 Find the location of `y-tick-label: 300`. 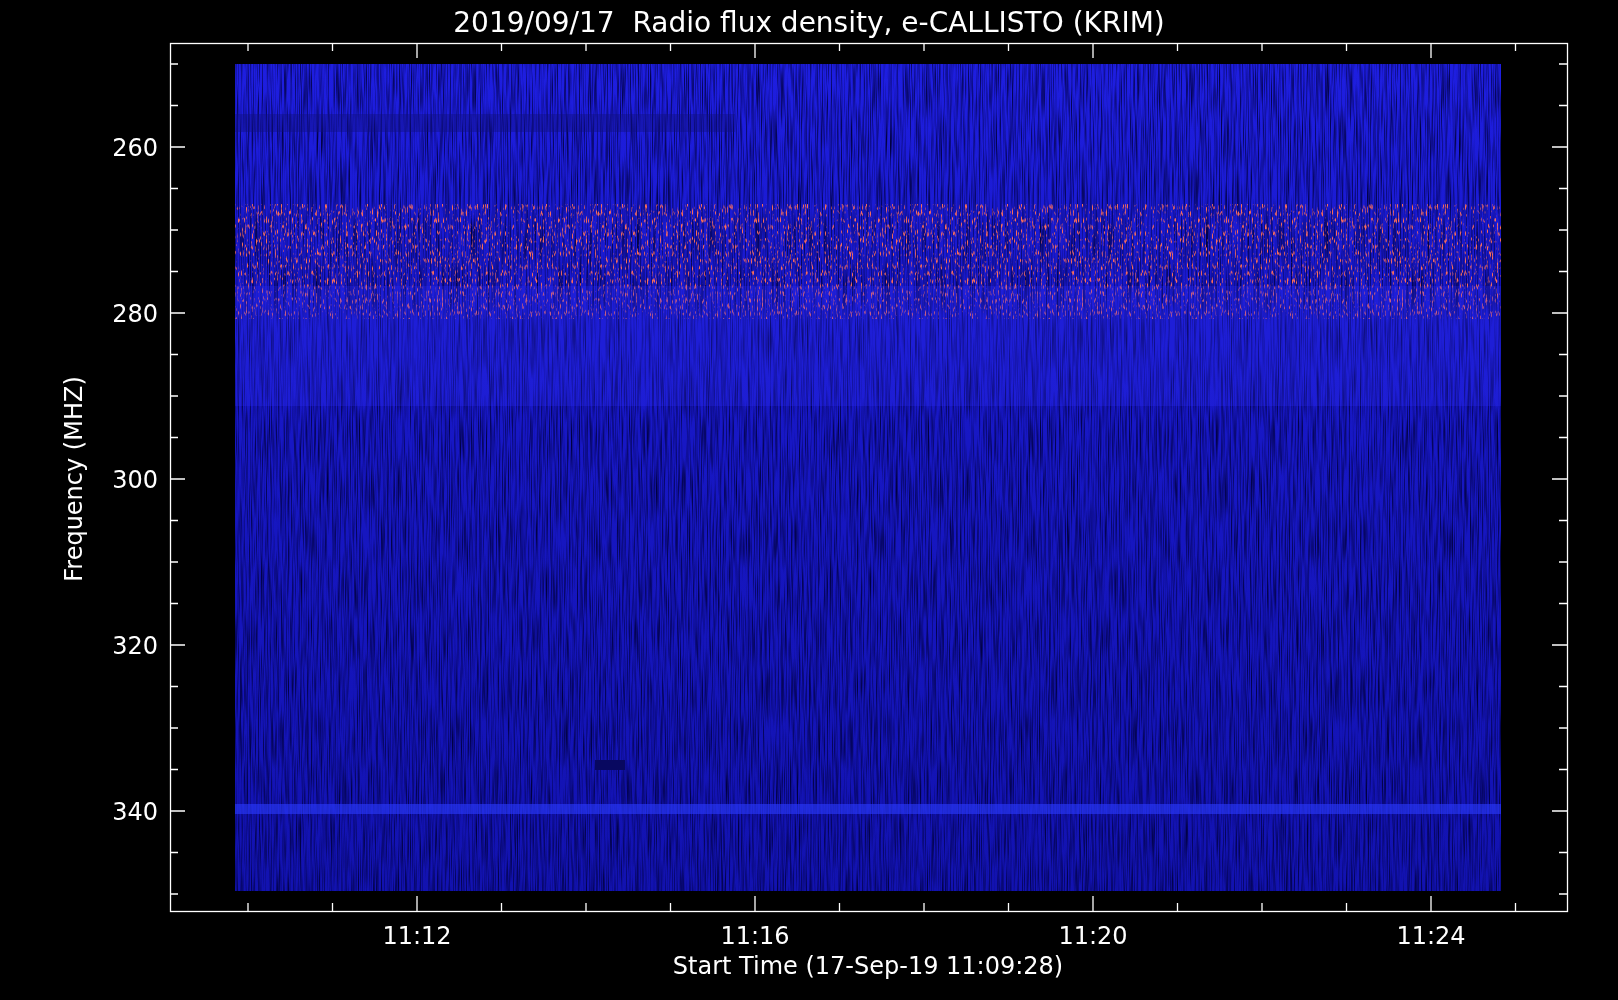

y-tick-label: 300 is located at coordinates (135, 480).